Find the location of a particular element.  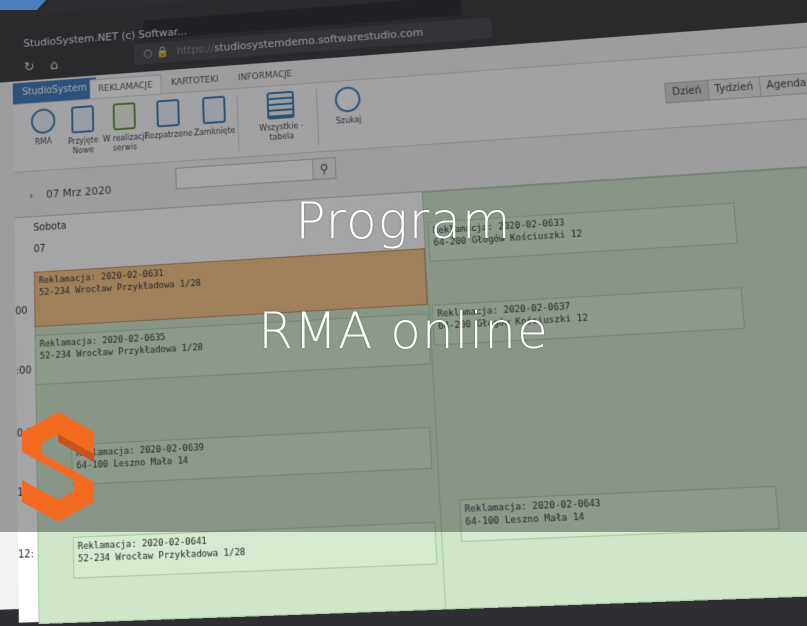

headline-line-1: Program is located at coordinates (403, 221).